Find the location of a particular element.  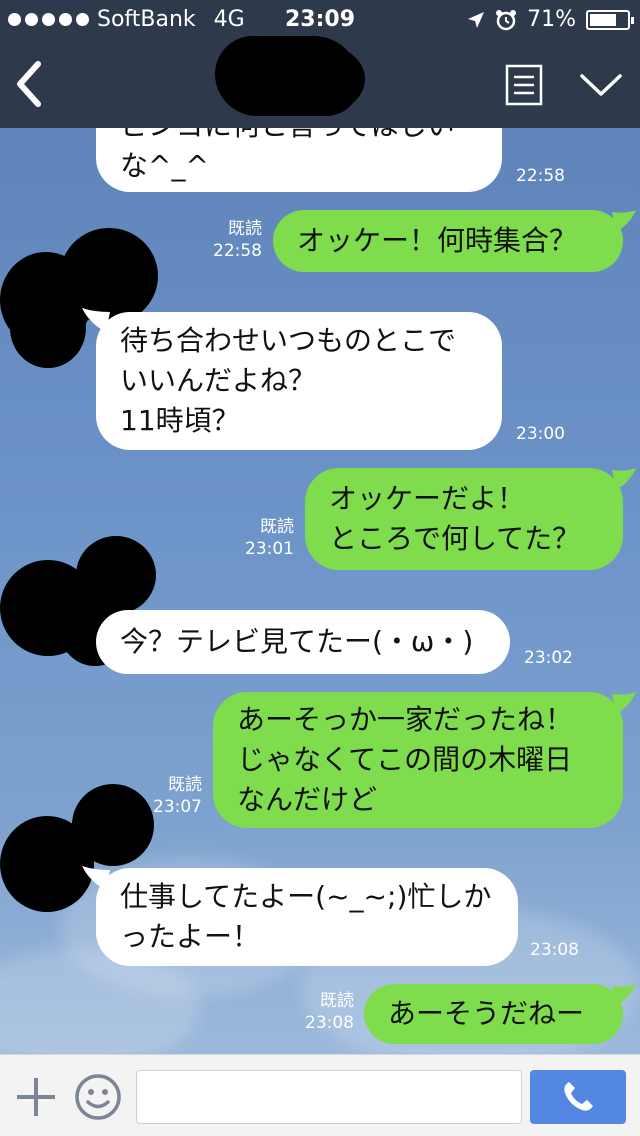

chevron-down-icon is located at coordinates (601, 85).